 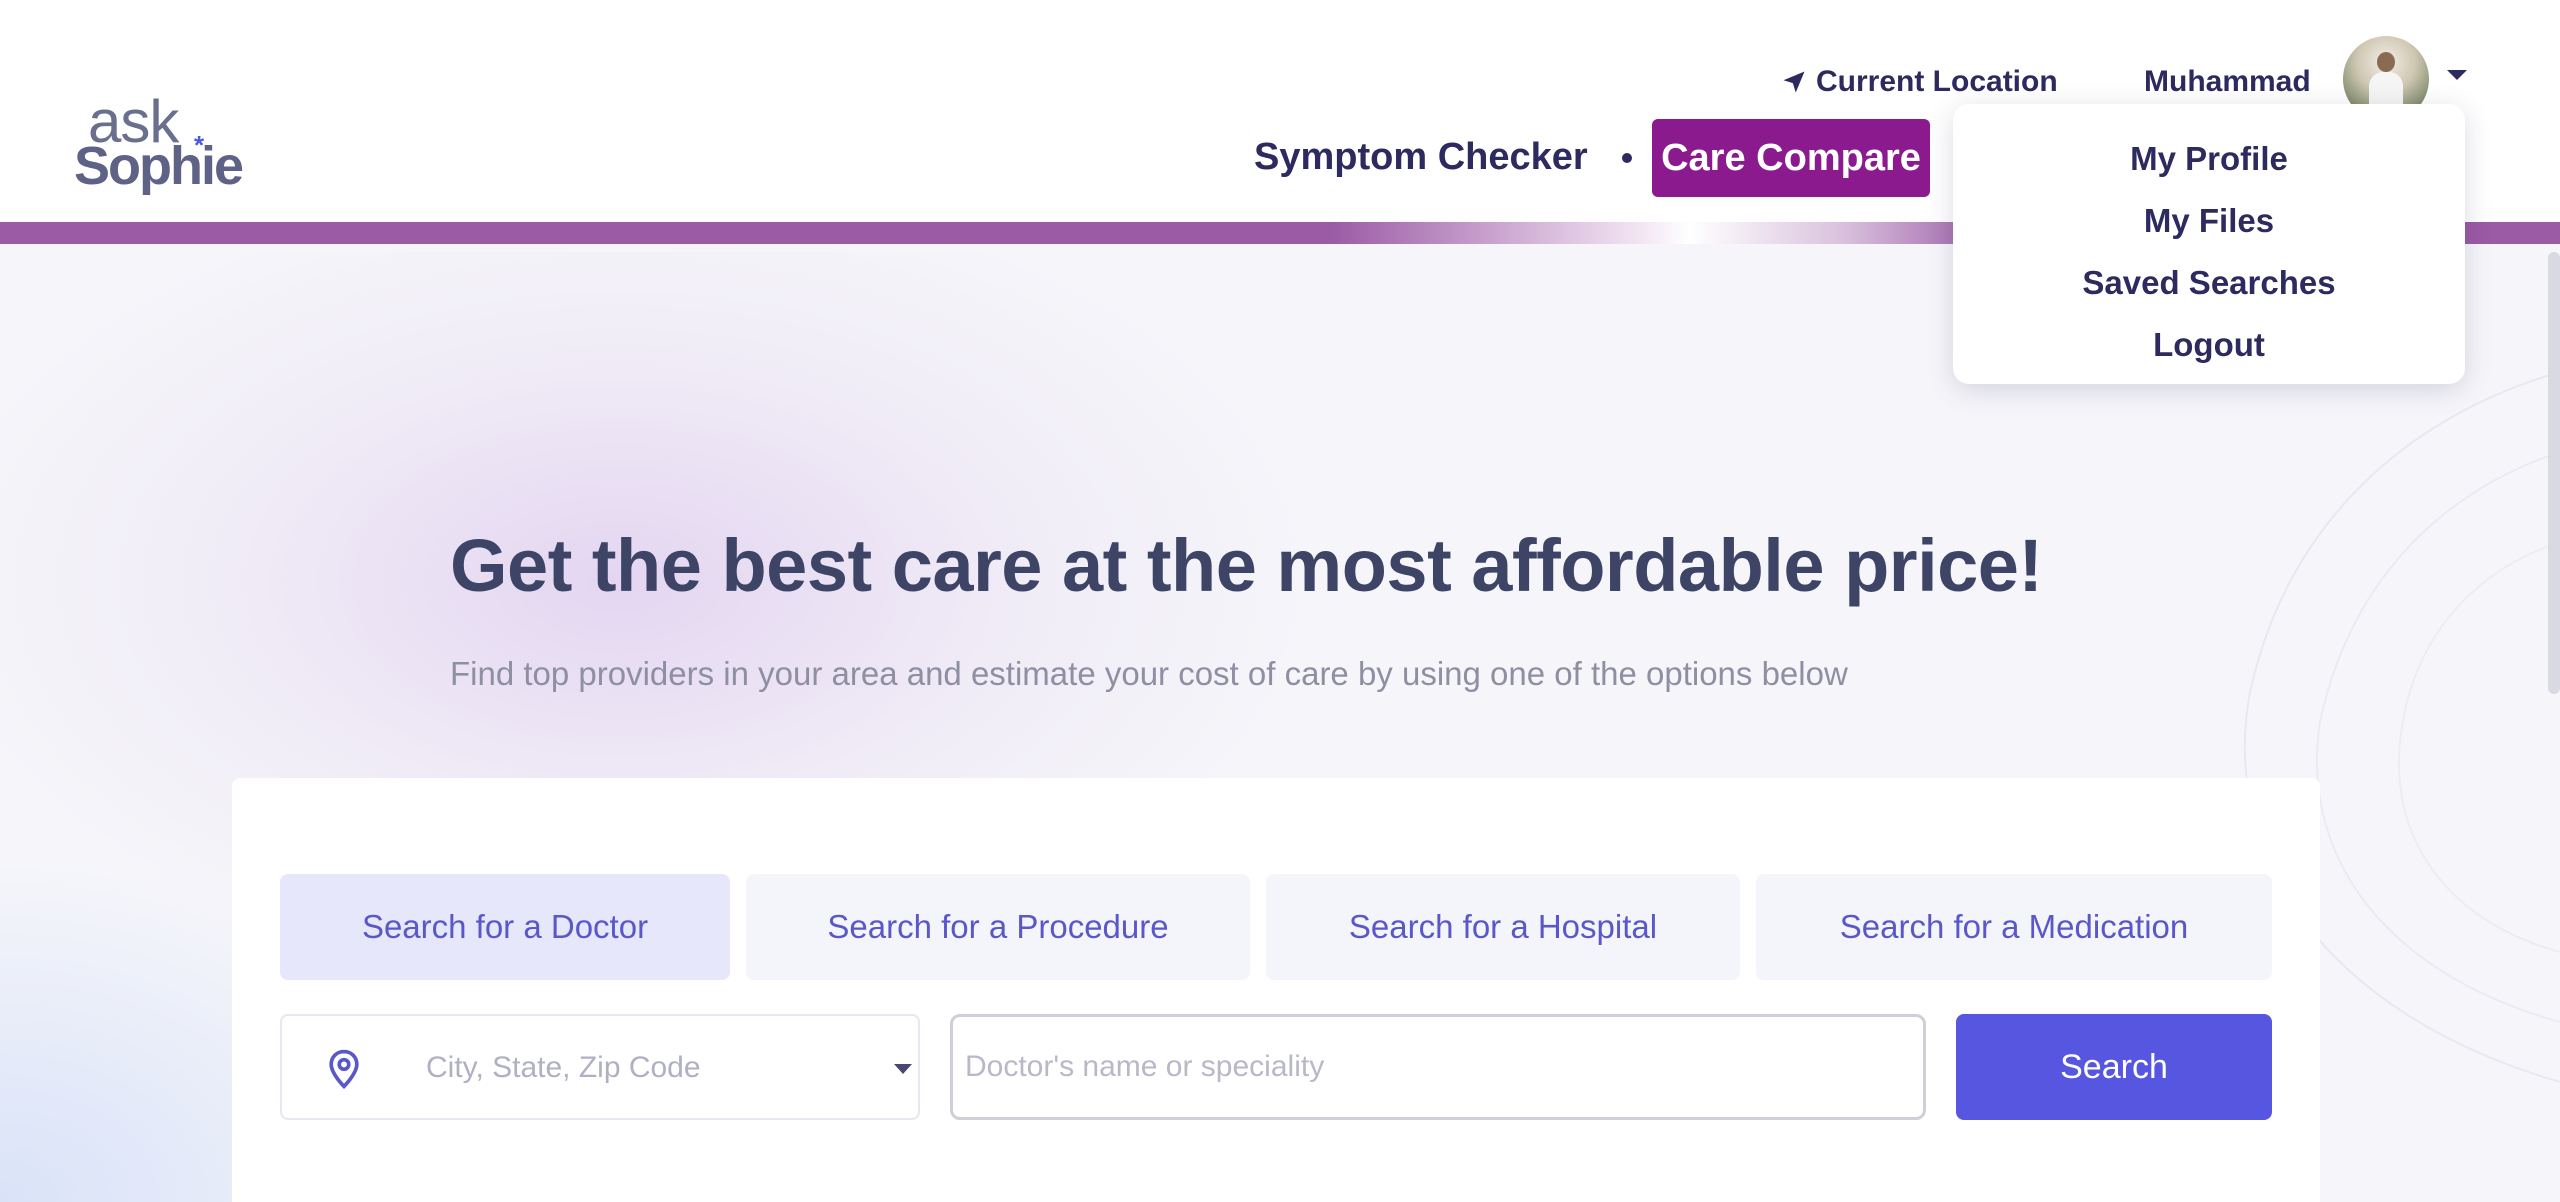 I want to click on search-button: Search, so click(x=2114, y=1067).